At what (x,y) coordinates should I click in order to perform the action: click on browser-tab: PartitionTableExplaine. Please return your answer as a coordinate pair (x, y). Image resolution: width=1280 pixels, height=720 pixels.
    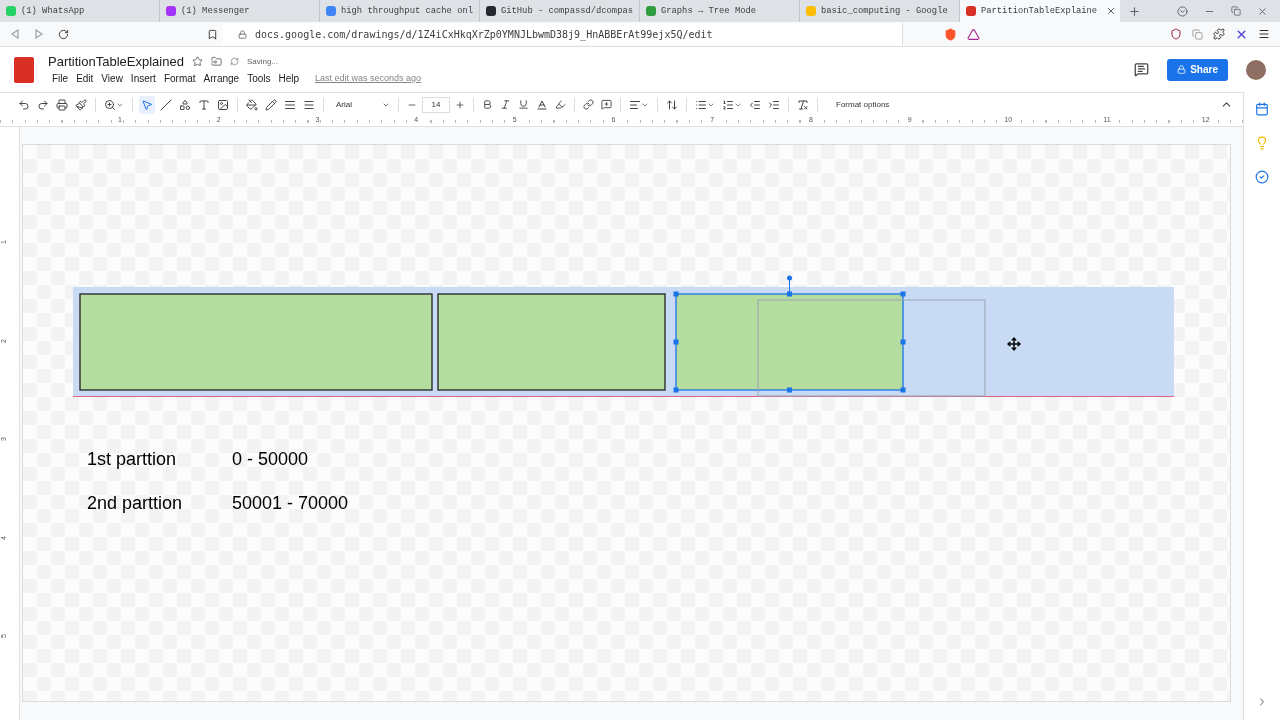
    Looking at the image, I should click on (1040, 11).